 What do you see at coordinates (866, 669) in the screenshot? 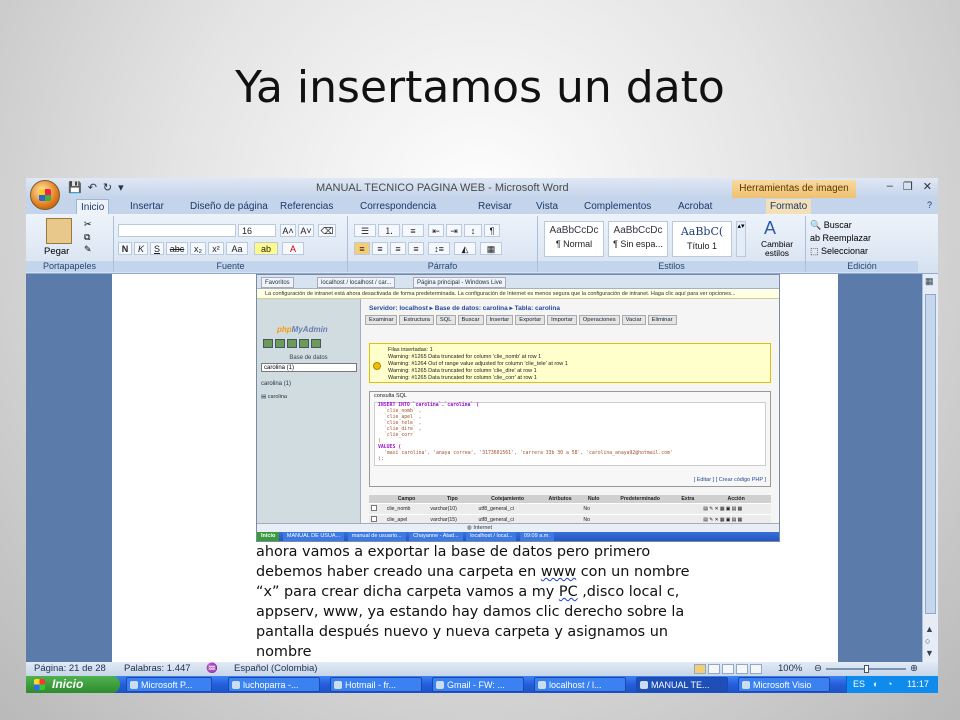
I see `zoom-slider-handle` at bounding box center [866, 669].